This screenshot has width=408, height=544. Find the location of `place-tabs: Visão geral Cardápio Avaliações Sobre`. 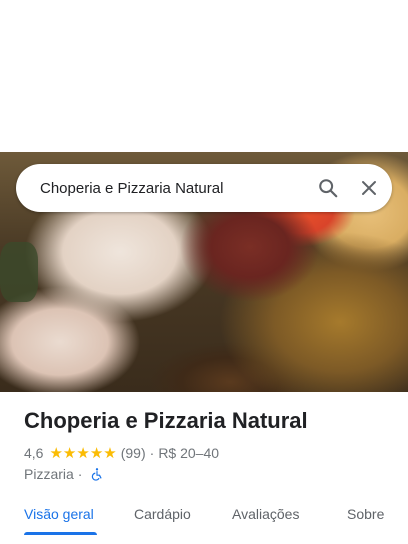

place-tabs: Visão geral Cardápio Avaliações Sobre is located at coordinates (204, 522).